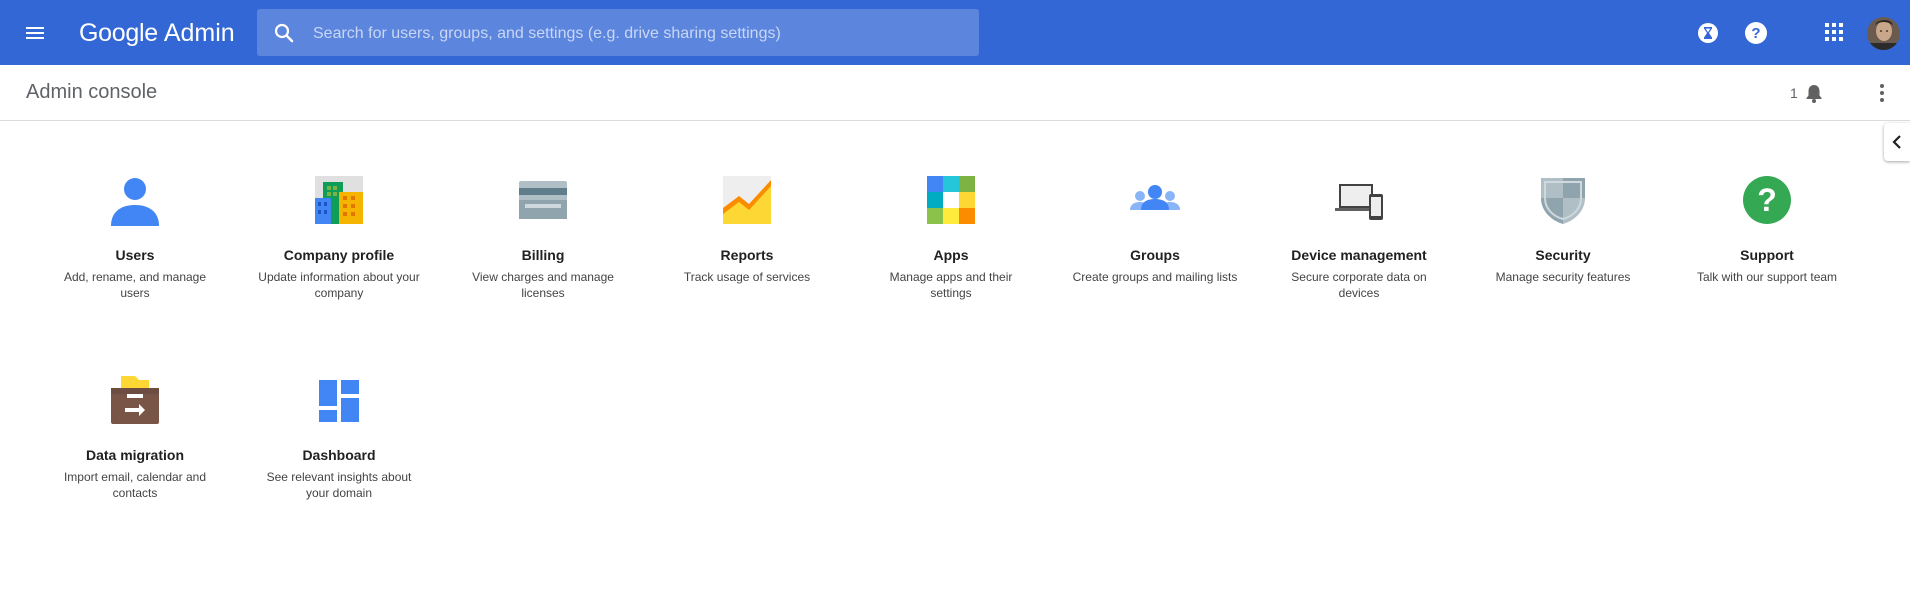 This screenshot has width=1910, height=605. I want to click on logo-product: Admin, so click(199, 33).